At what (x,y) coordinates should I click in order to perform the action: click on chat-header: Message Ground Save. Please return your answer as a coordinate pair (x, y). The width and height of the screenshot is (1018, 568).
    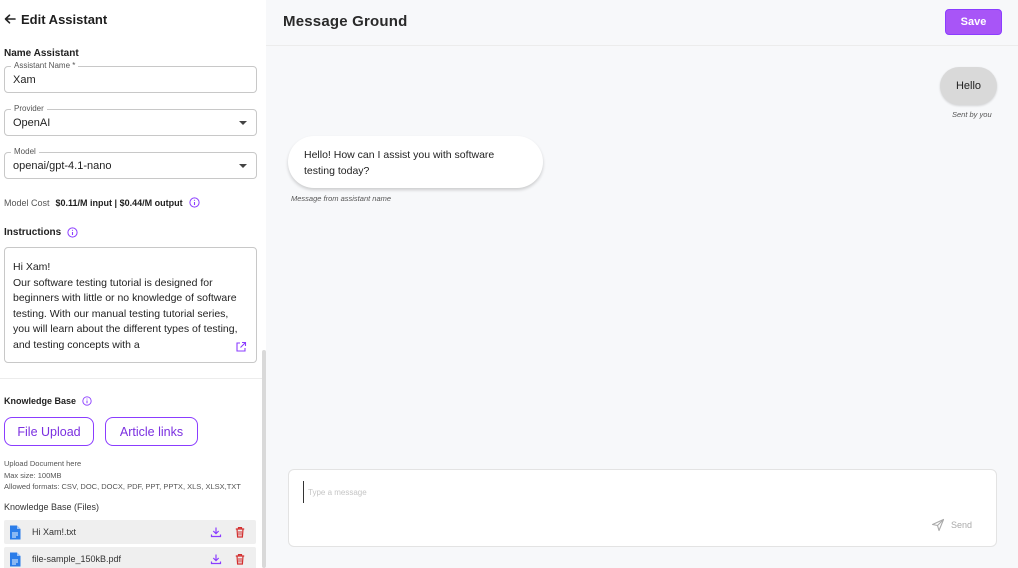
    Looking at the image, I should click on (642, 23).